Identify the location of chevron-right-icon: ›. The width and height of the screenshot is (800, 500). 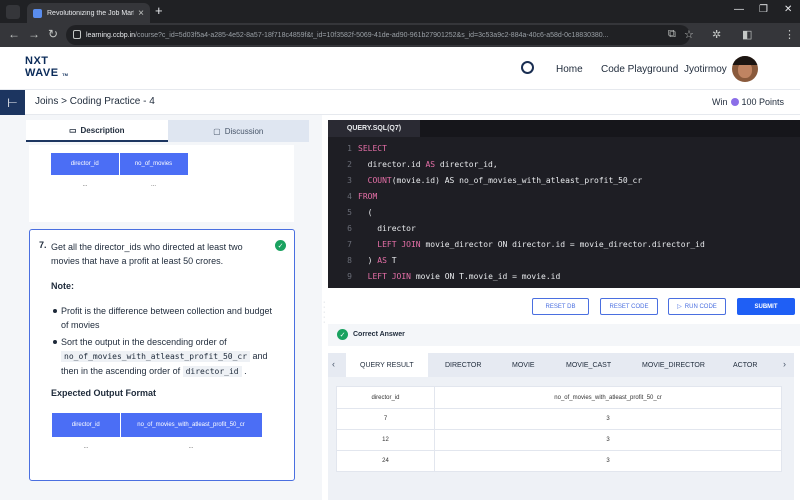
(784, 364).